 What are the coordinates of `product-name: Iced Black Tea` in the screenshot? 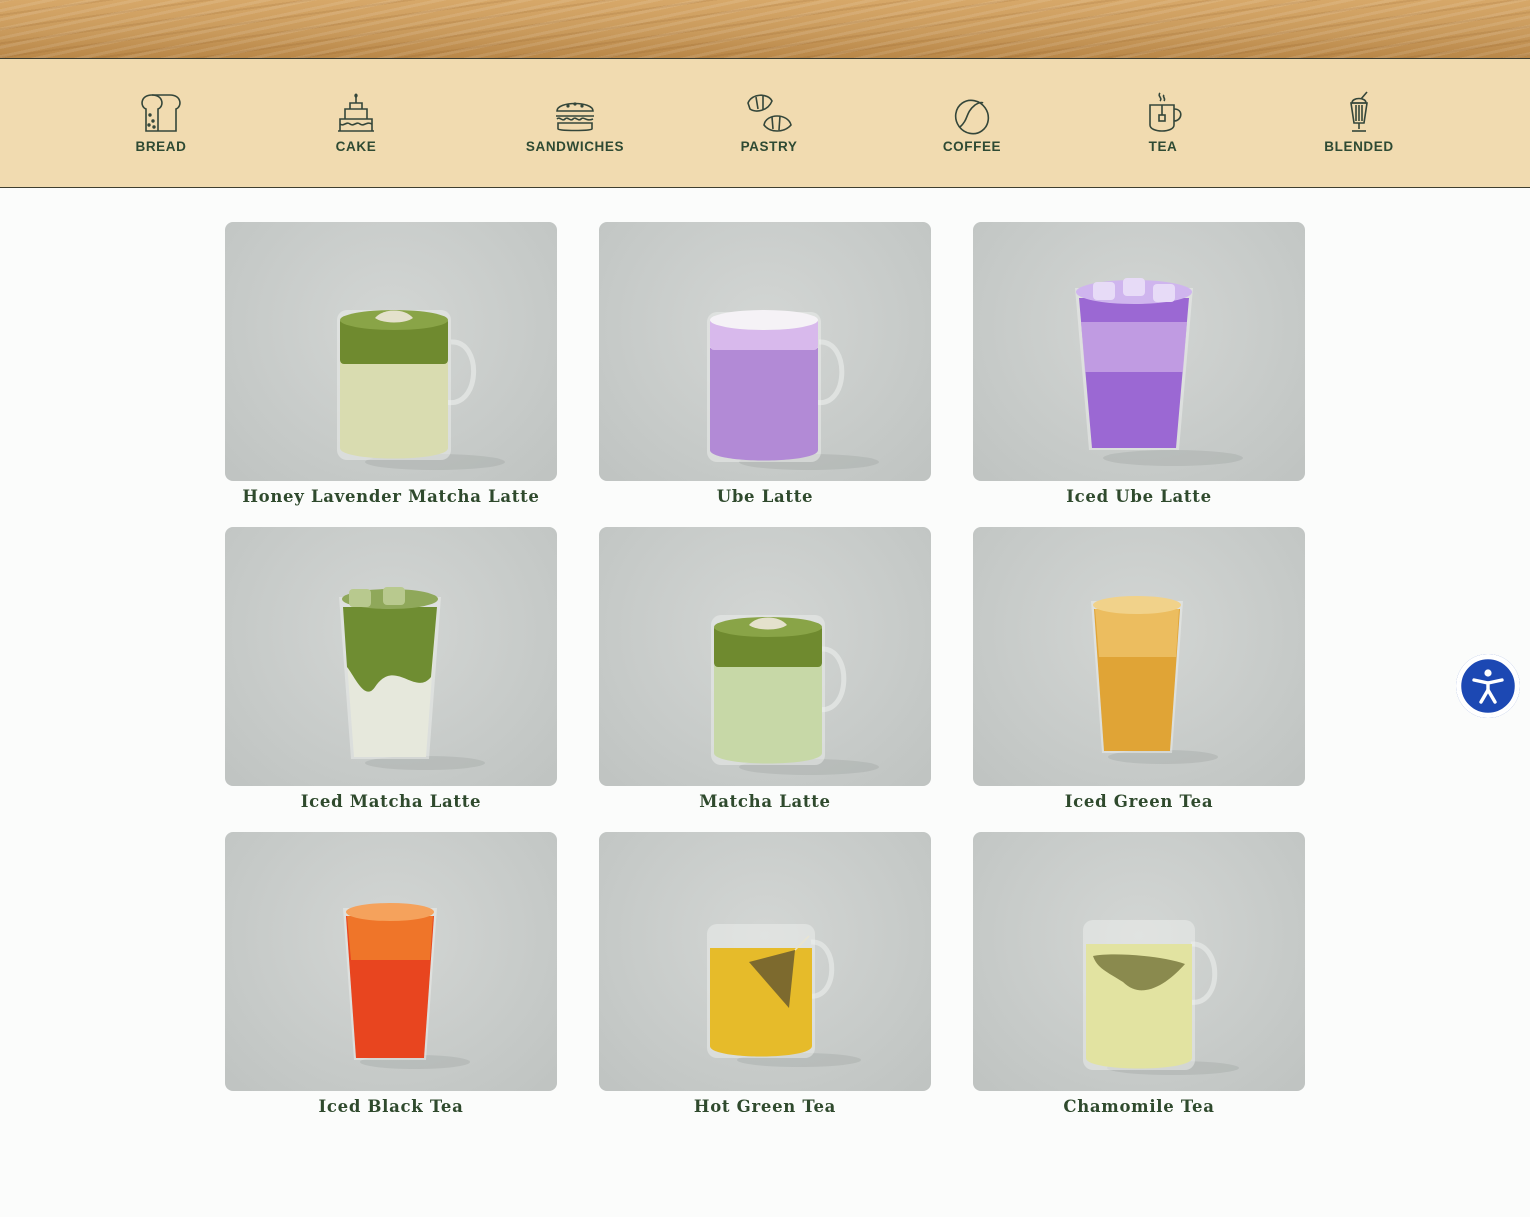 It's located at (391, 1106).